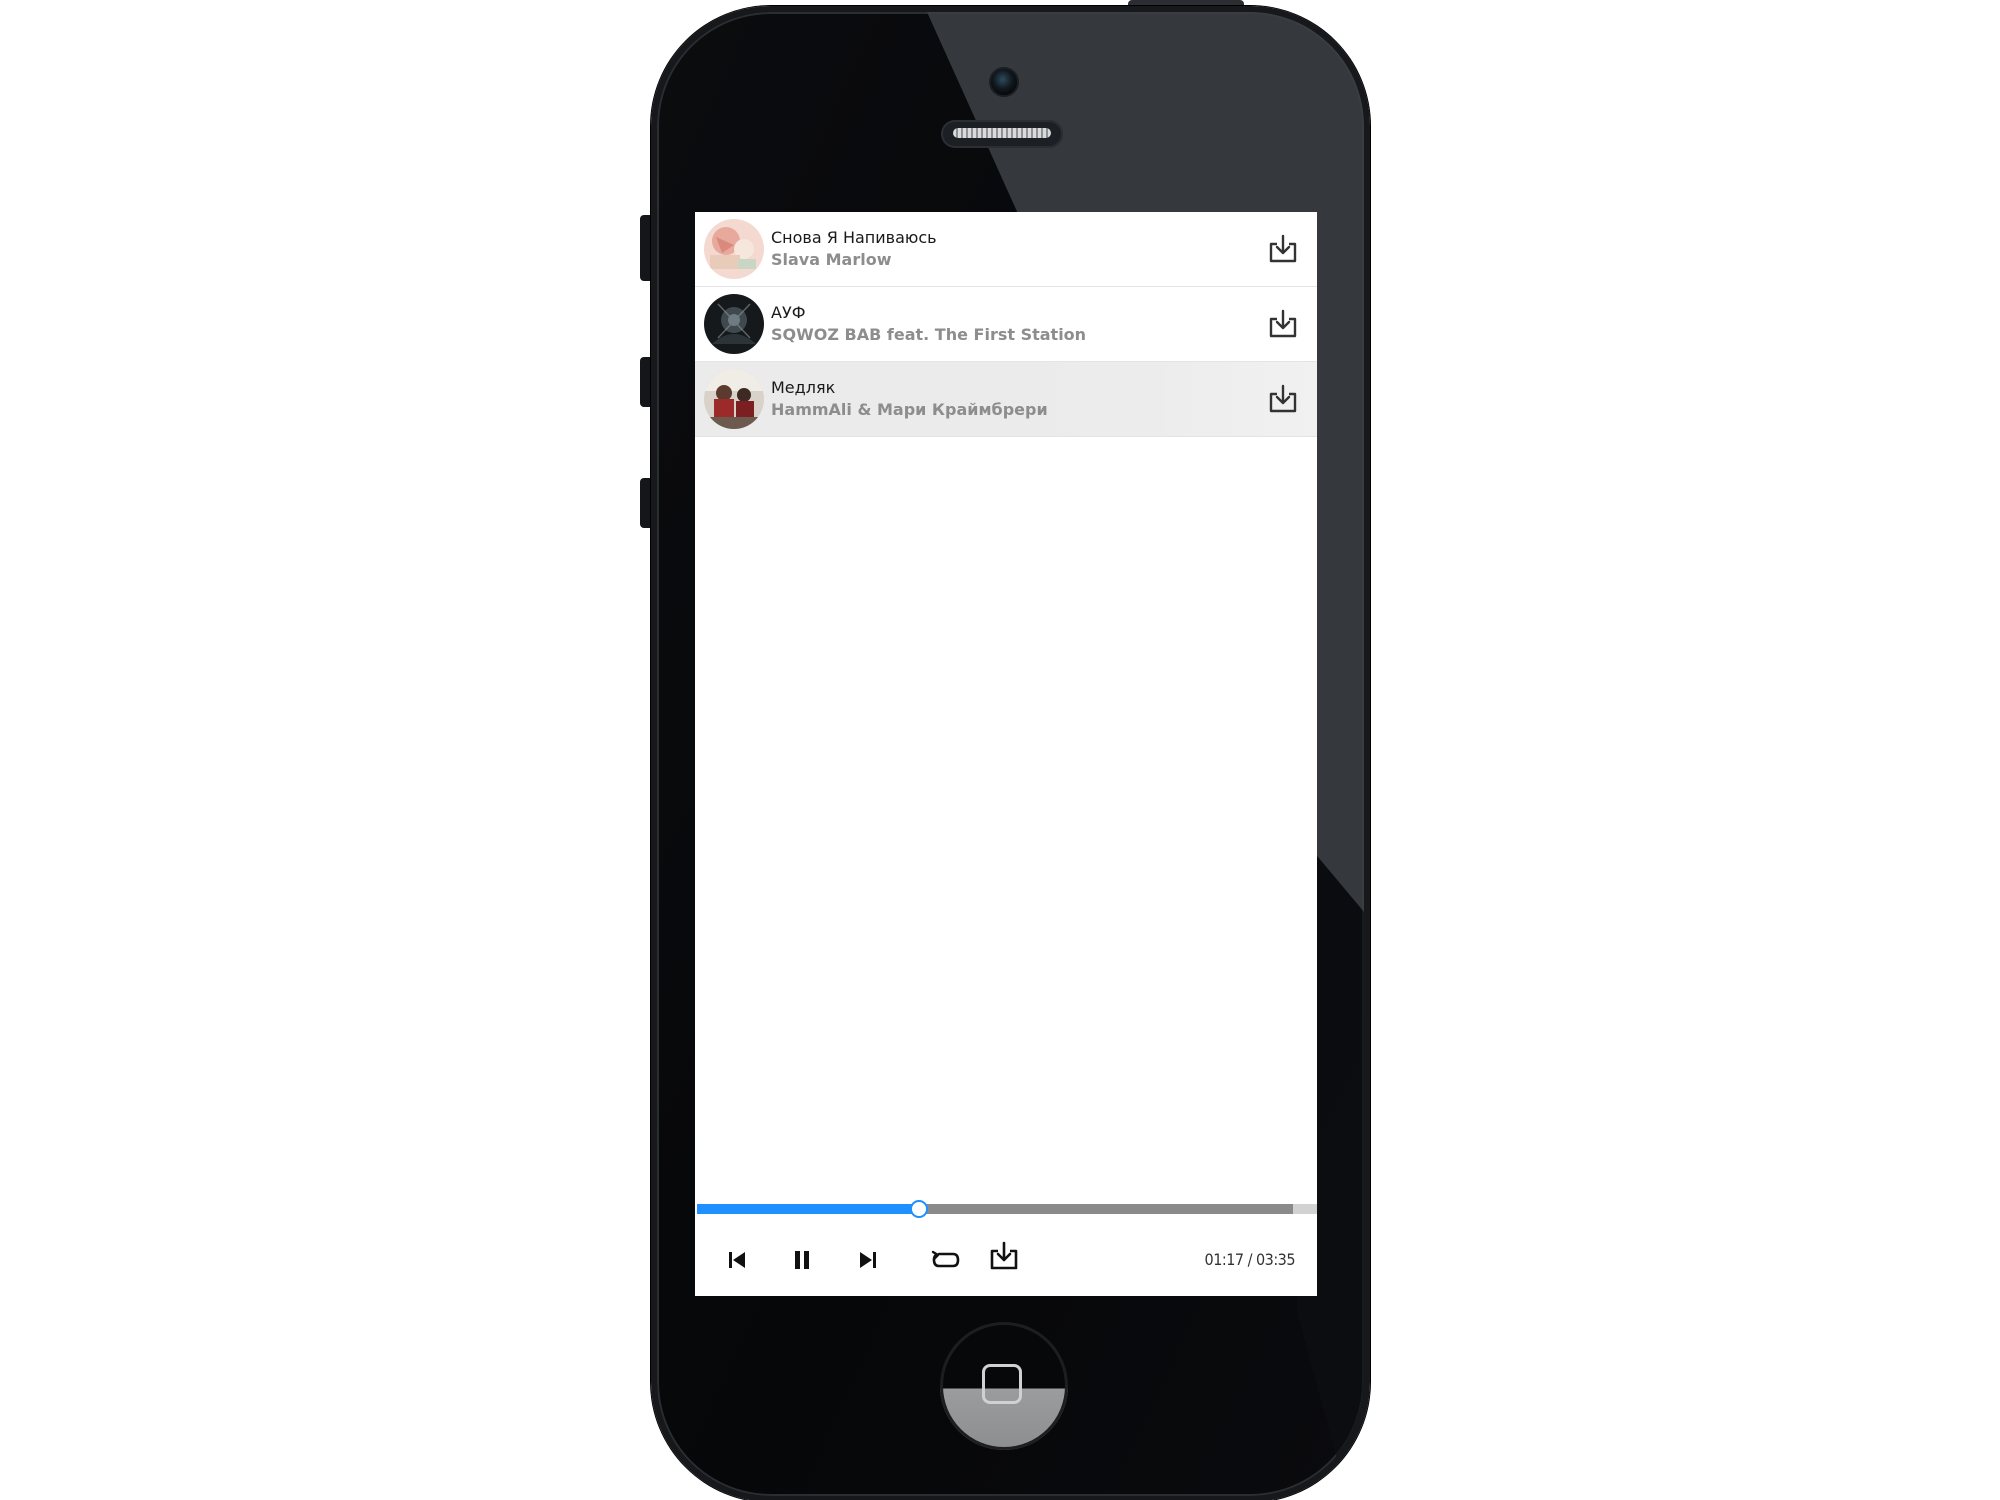  I want to click on volume-up-button, so click(645, 382).